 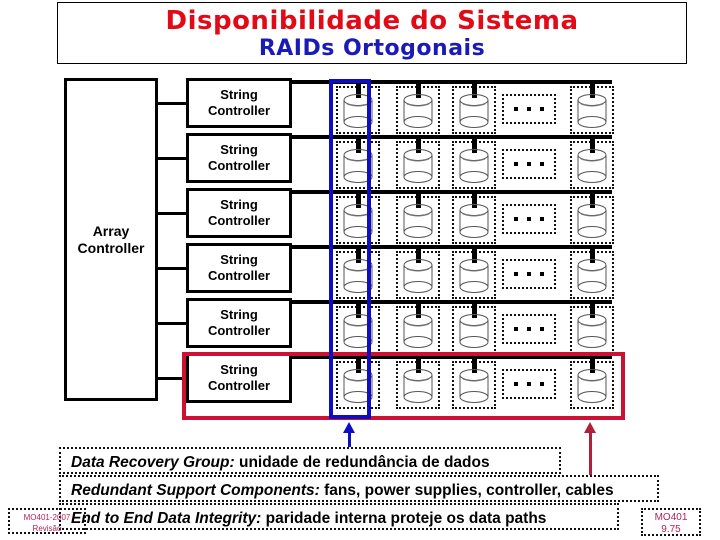 I want to click on caption-text: paridade interna proteje os data paths, so click(x=404, y=518).